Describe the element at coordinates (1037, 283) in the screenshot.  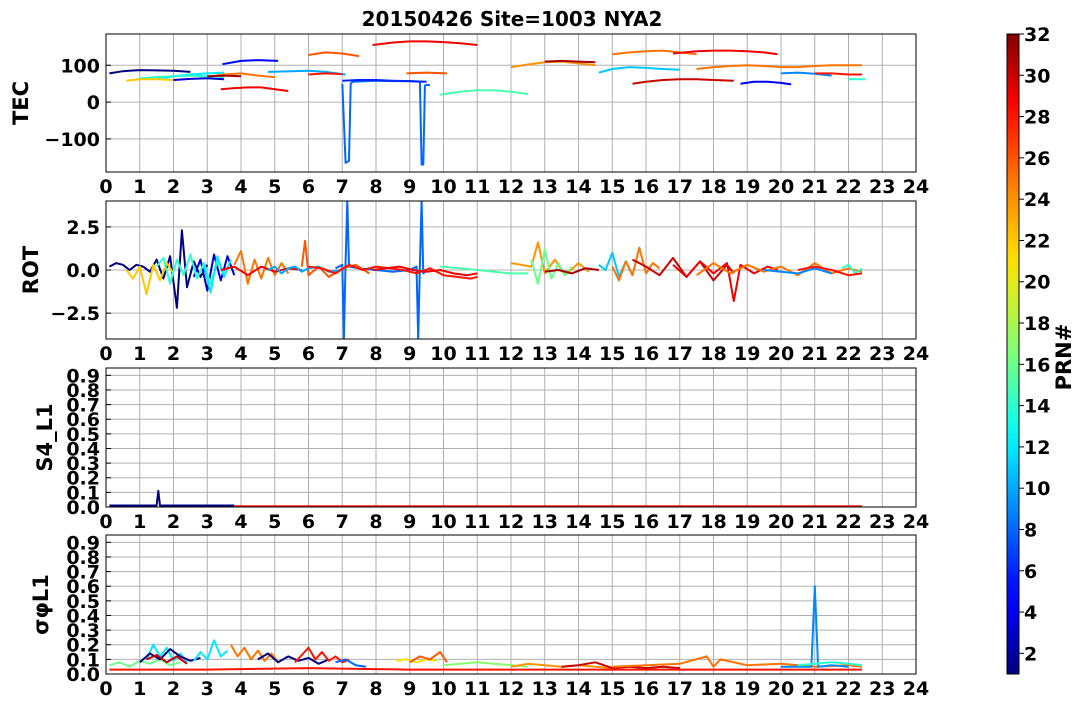
I see `colorbar-tick-label: 20` at that location.